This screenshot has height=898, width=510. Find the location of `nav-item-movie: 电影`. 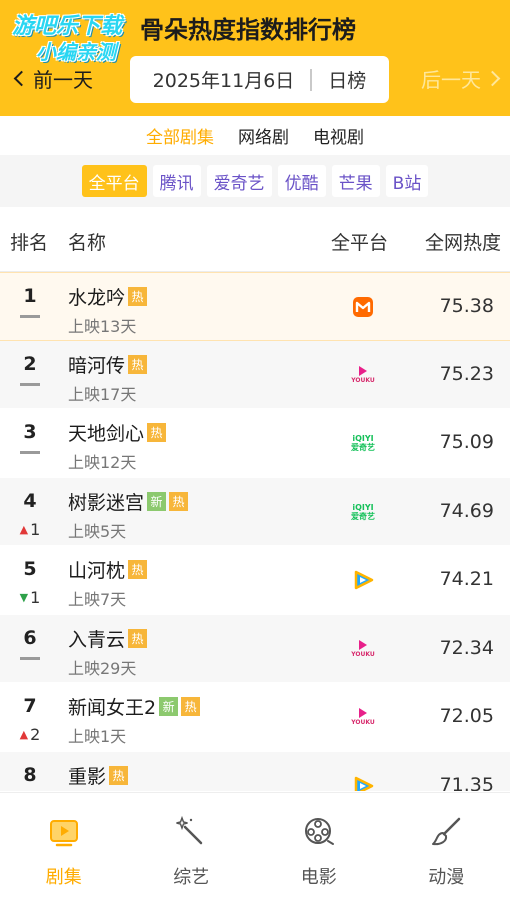

nav-item-movie: 电影 is located at coordinates (319, 845).